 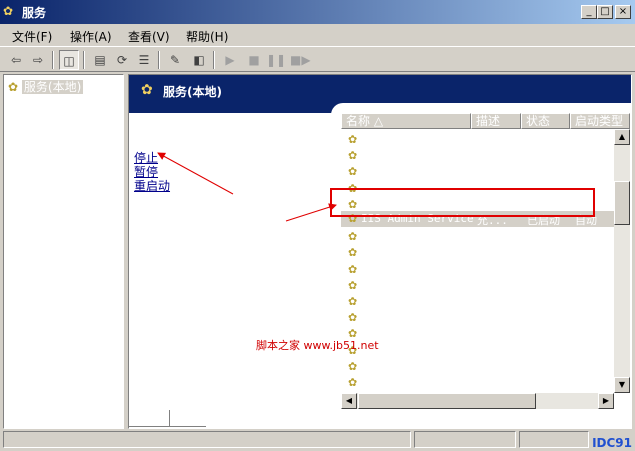 I want to click on arrow-to-stop, so click(x=195, y=173).